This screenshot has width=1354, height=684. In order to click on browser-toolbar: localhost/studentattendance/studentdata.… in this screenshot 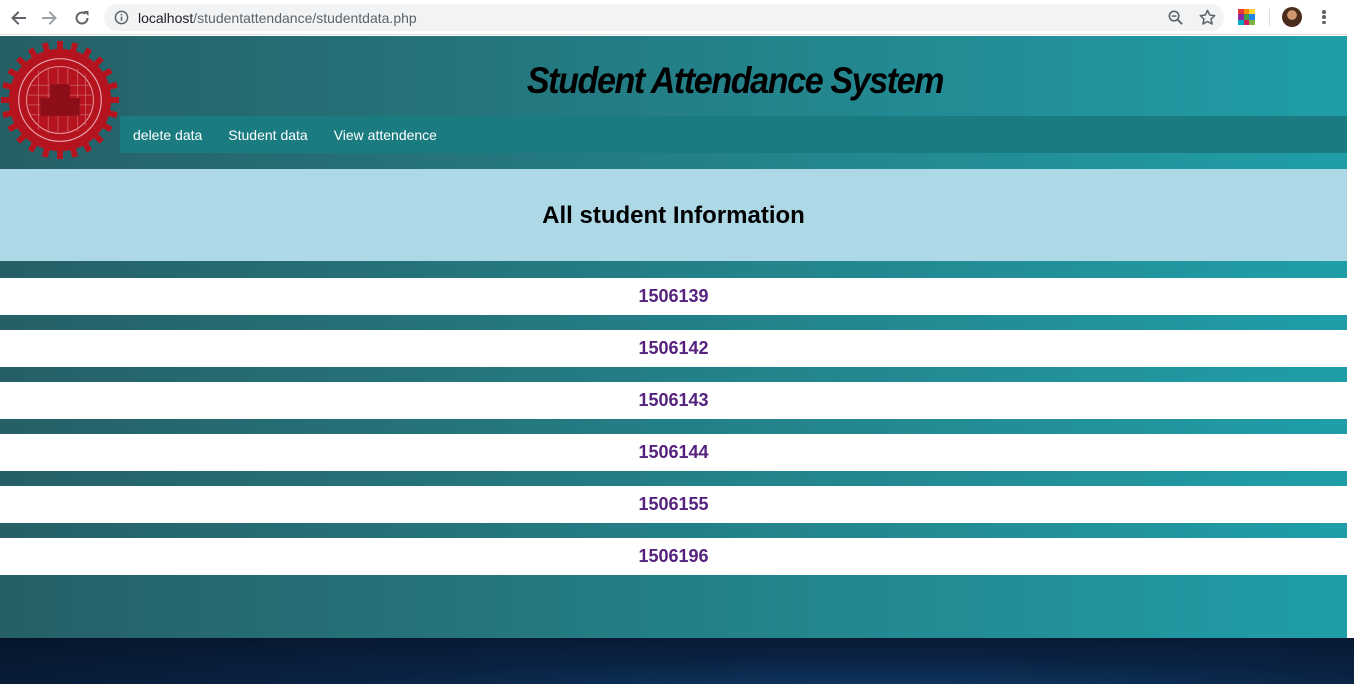, I will do `click(673, 17)`.